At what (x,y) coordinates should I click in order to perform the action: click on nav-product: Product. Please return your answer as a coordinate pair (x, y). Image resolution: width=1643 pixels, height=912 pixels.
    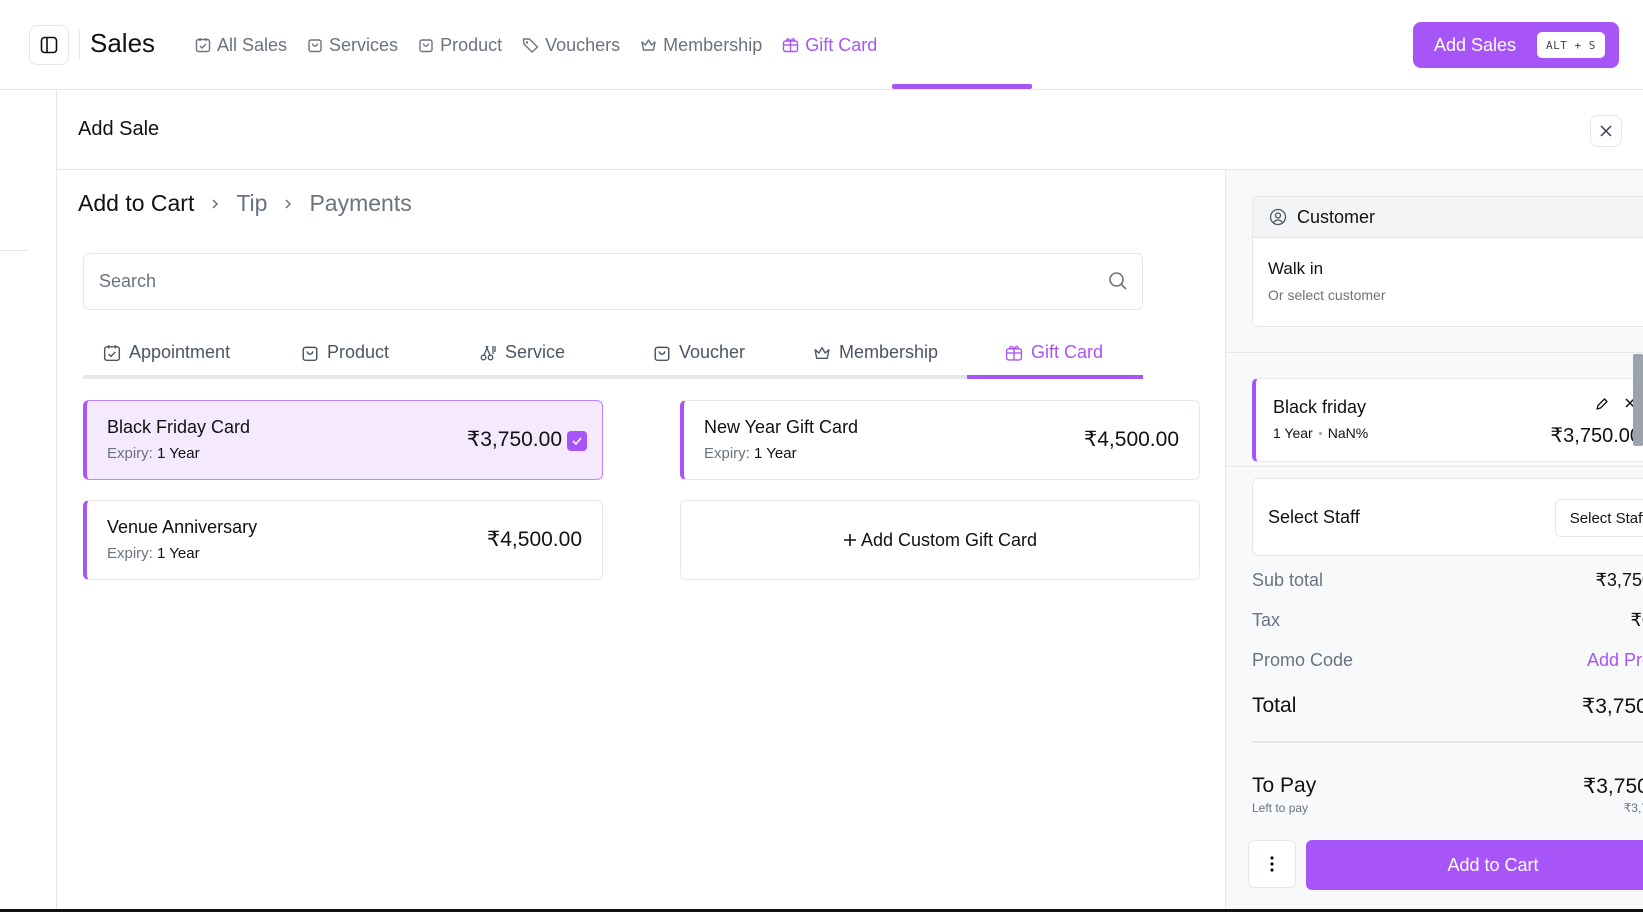
    Looking at the image, I should click on (470, 45).